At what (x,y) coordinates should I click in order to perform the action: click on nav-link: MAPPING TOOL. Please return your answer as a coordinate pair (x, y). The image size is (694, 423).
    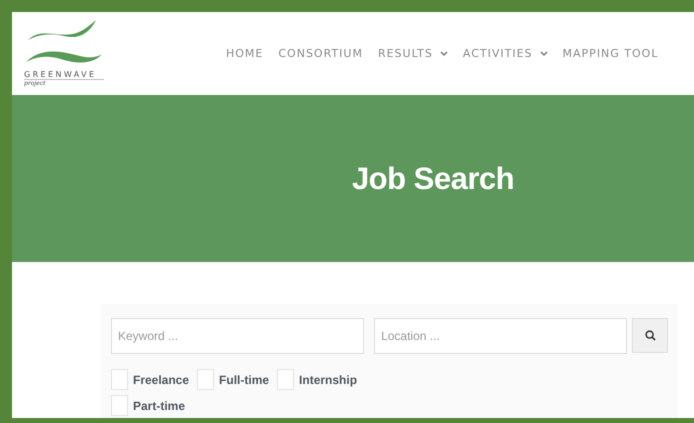
    Looking at the image, I should click on (610, 53).